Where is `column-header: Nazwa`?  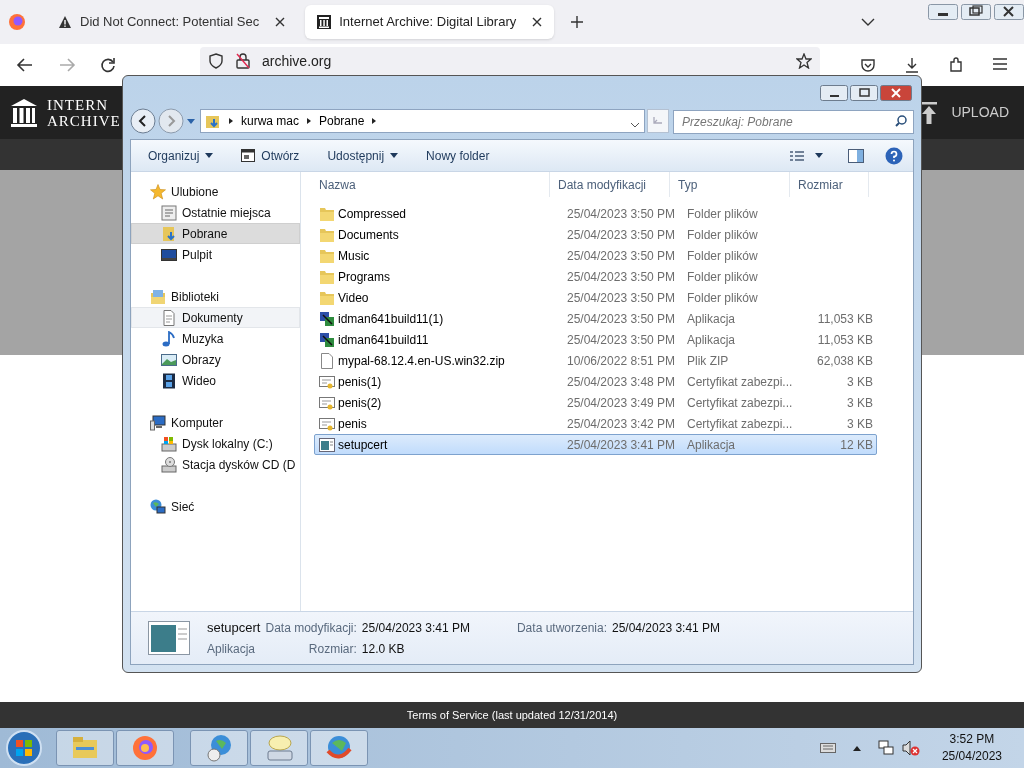
column-header: Nazwa is located at coordinates (425, 184).